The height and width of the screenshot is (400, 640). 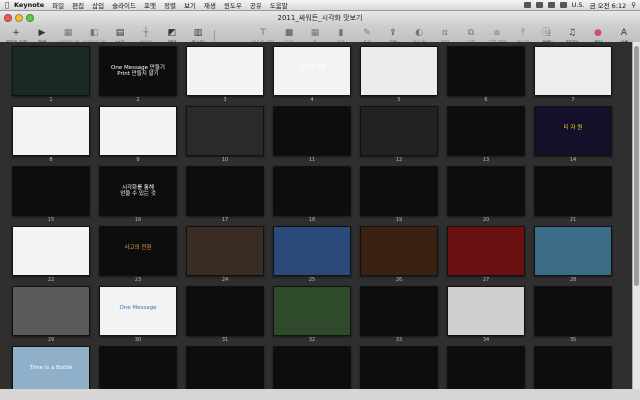 I want to click on app-menu: Keynote, so click(x=29, y=5).